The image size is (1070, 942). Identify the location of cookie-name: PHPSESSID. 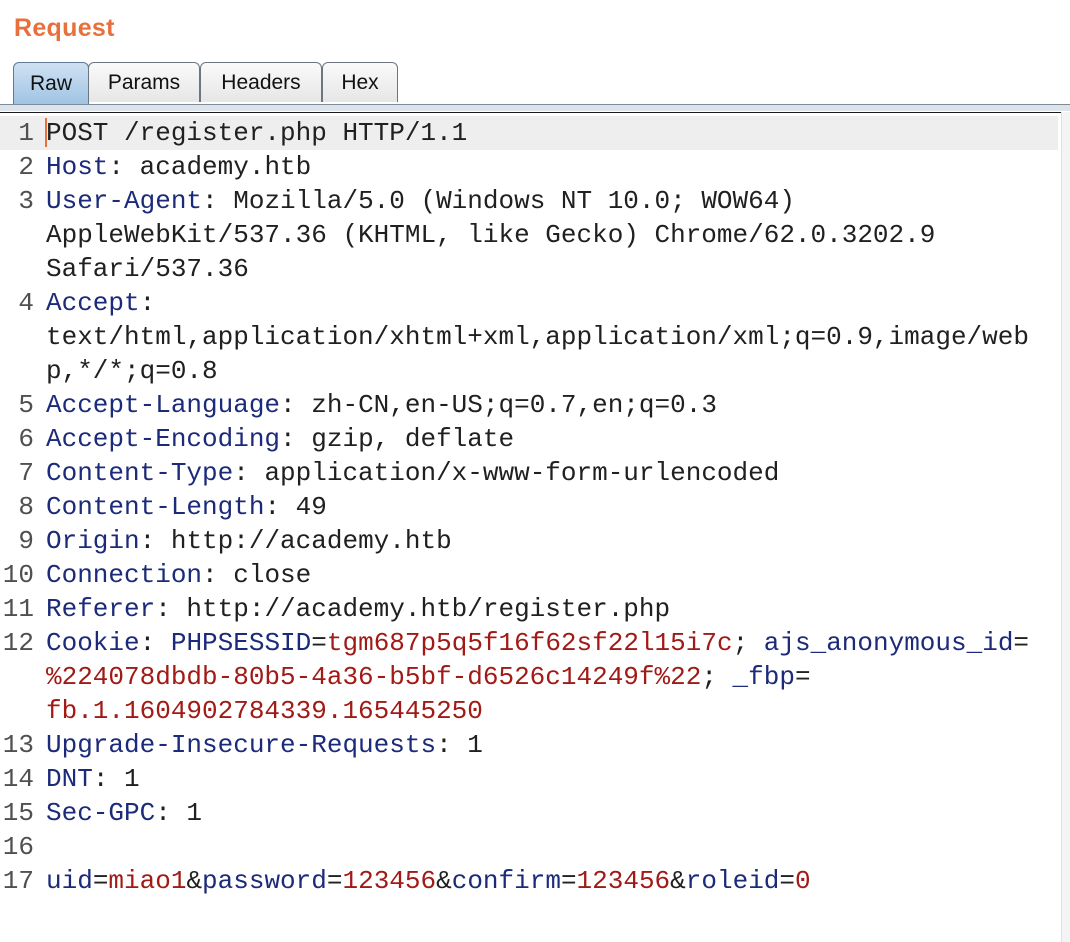
(241, 643).